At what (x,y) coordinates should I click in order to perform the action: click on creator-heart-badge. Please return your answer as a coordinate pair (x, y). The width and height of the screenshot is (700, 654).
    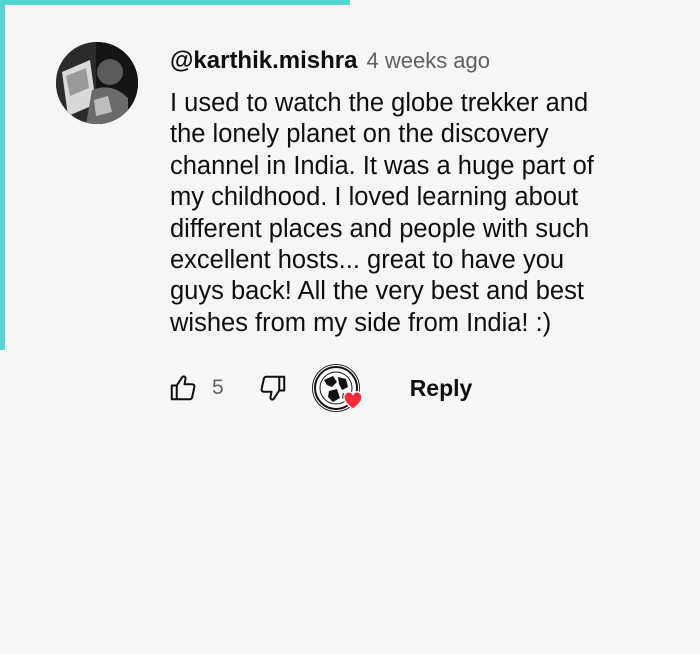
    Looking at the image, I should click on (337, 388).